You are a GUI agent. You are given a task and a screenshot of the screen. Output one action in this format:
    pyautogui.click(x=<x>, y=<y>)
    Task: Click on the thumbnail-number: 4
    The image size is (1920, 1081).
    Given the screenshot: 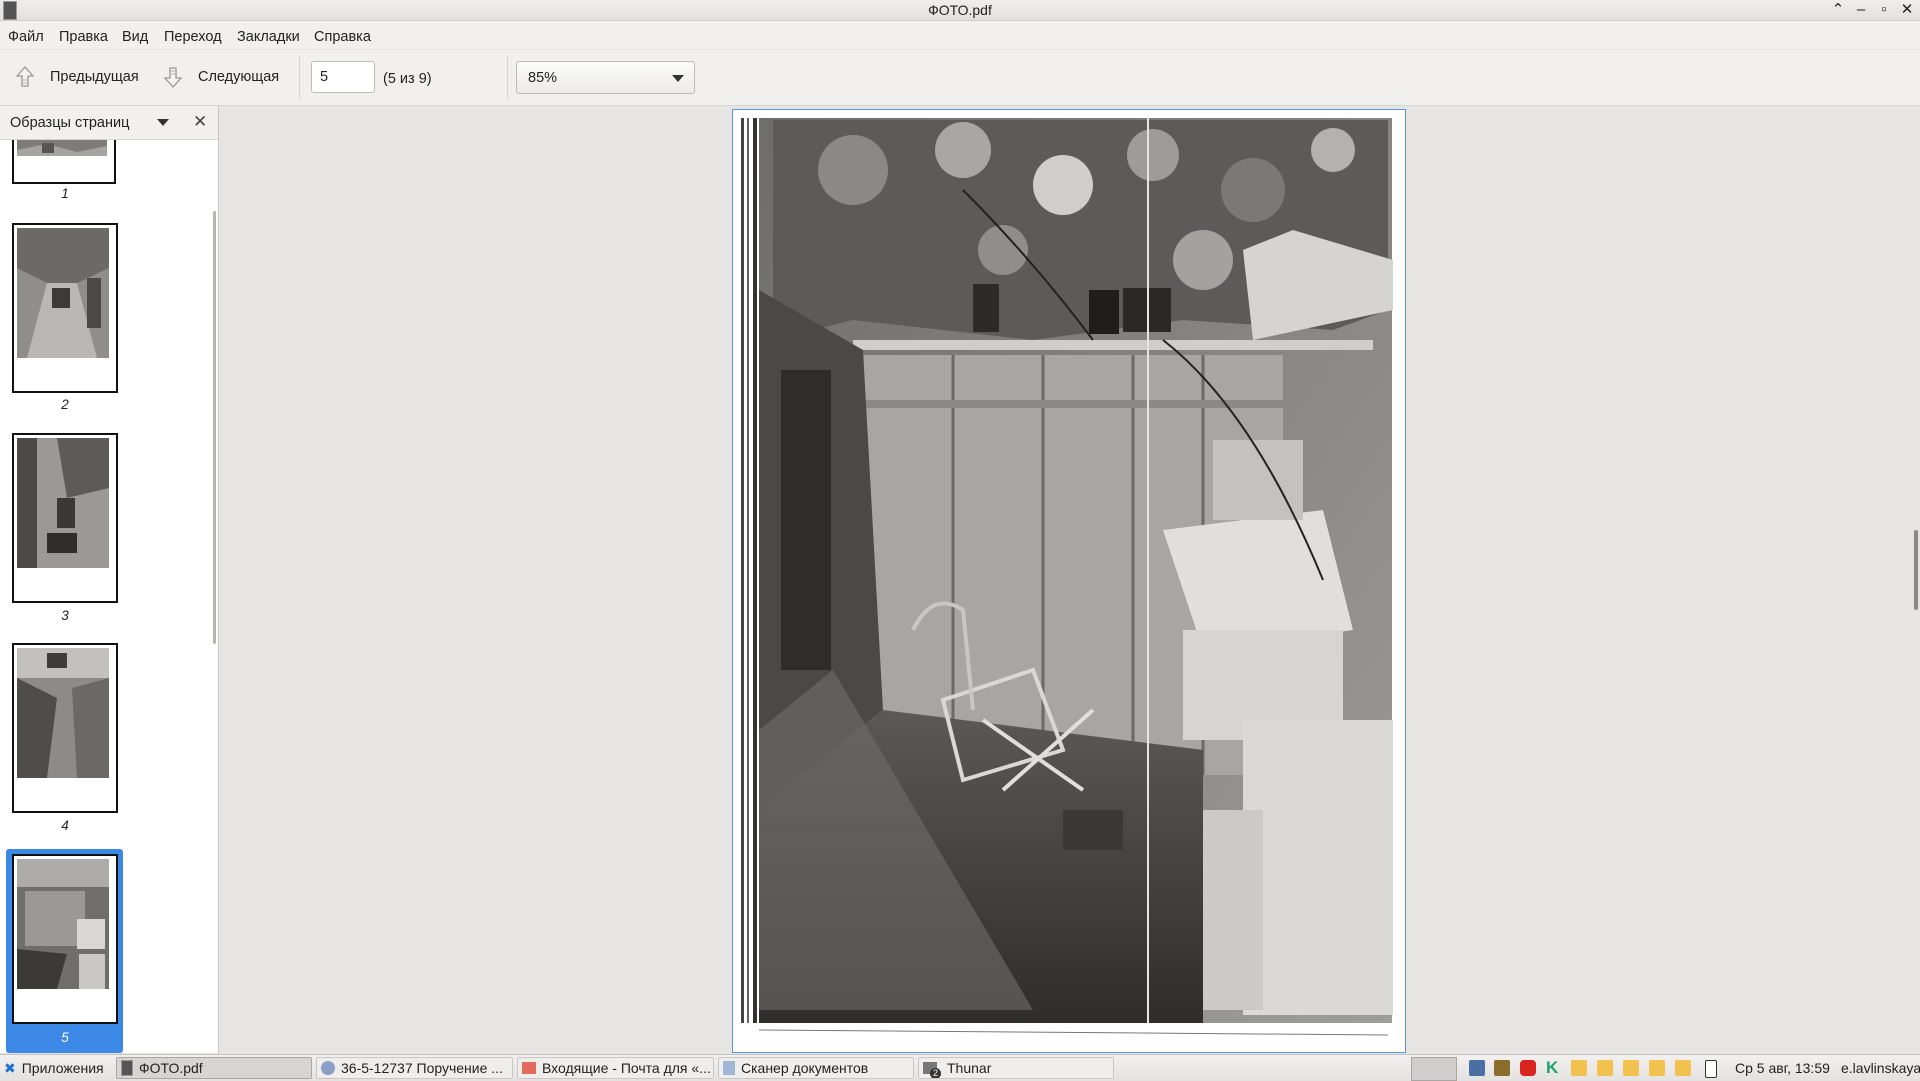 What is the action you would take?
    pyautogui.click(x=65, y=825)
    